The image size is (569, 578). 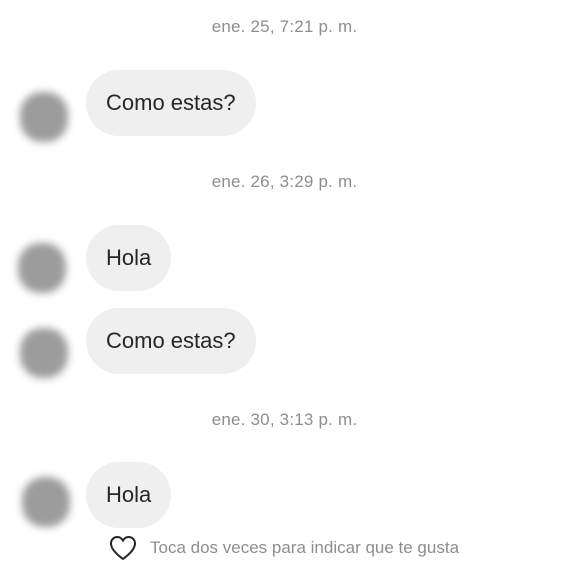 I want to click on timestamp: ene. 25, 7:21 p. m., so click(x=284, y=26).